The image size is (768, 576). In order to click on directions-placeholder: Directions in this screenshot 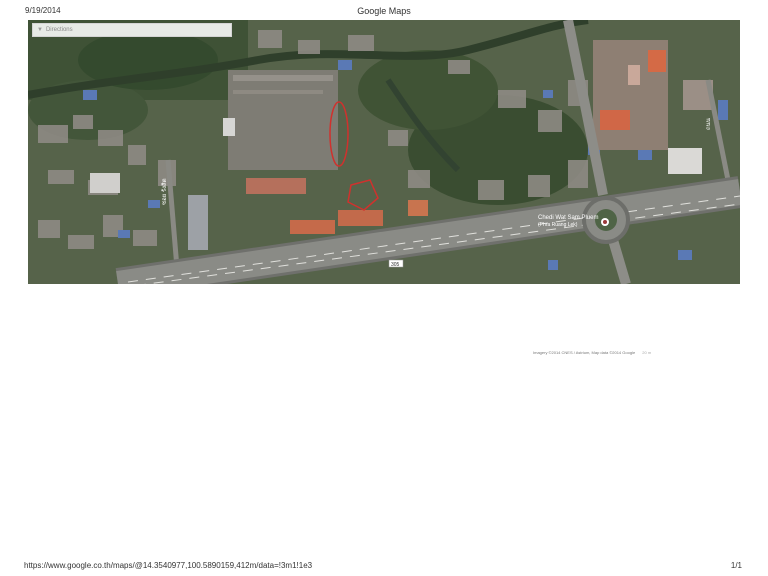, I will do `click(59, 30)`.